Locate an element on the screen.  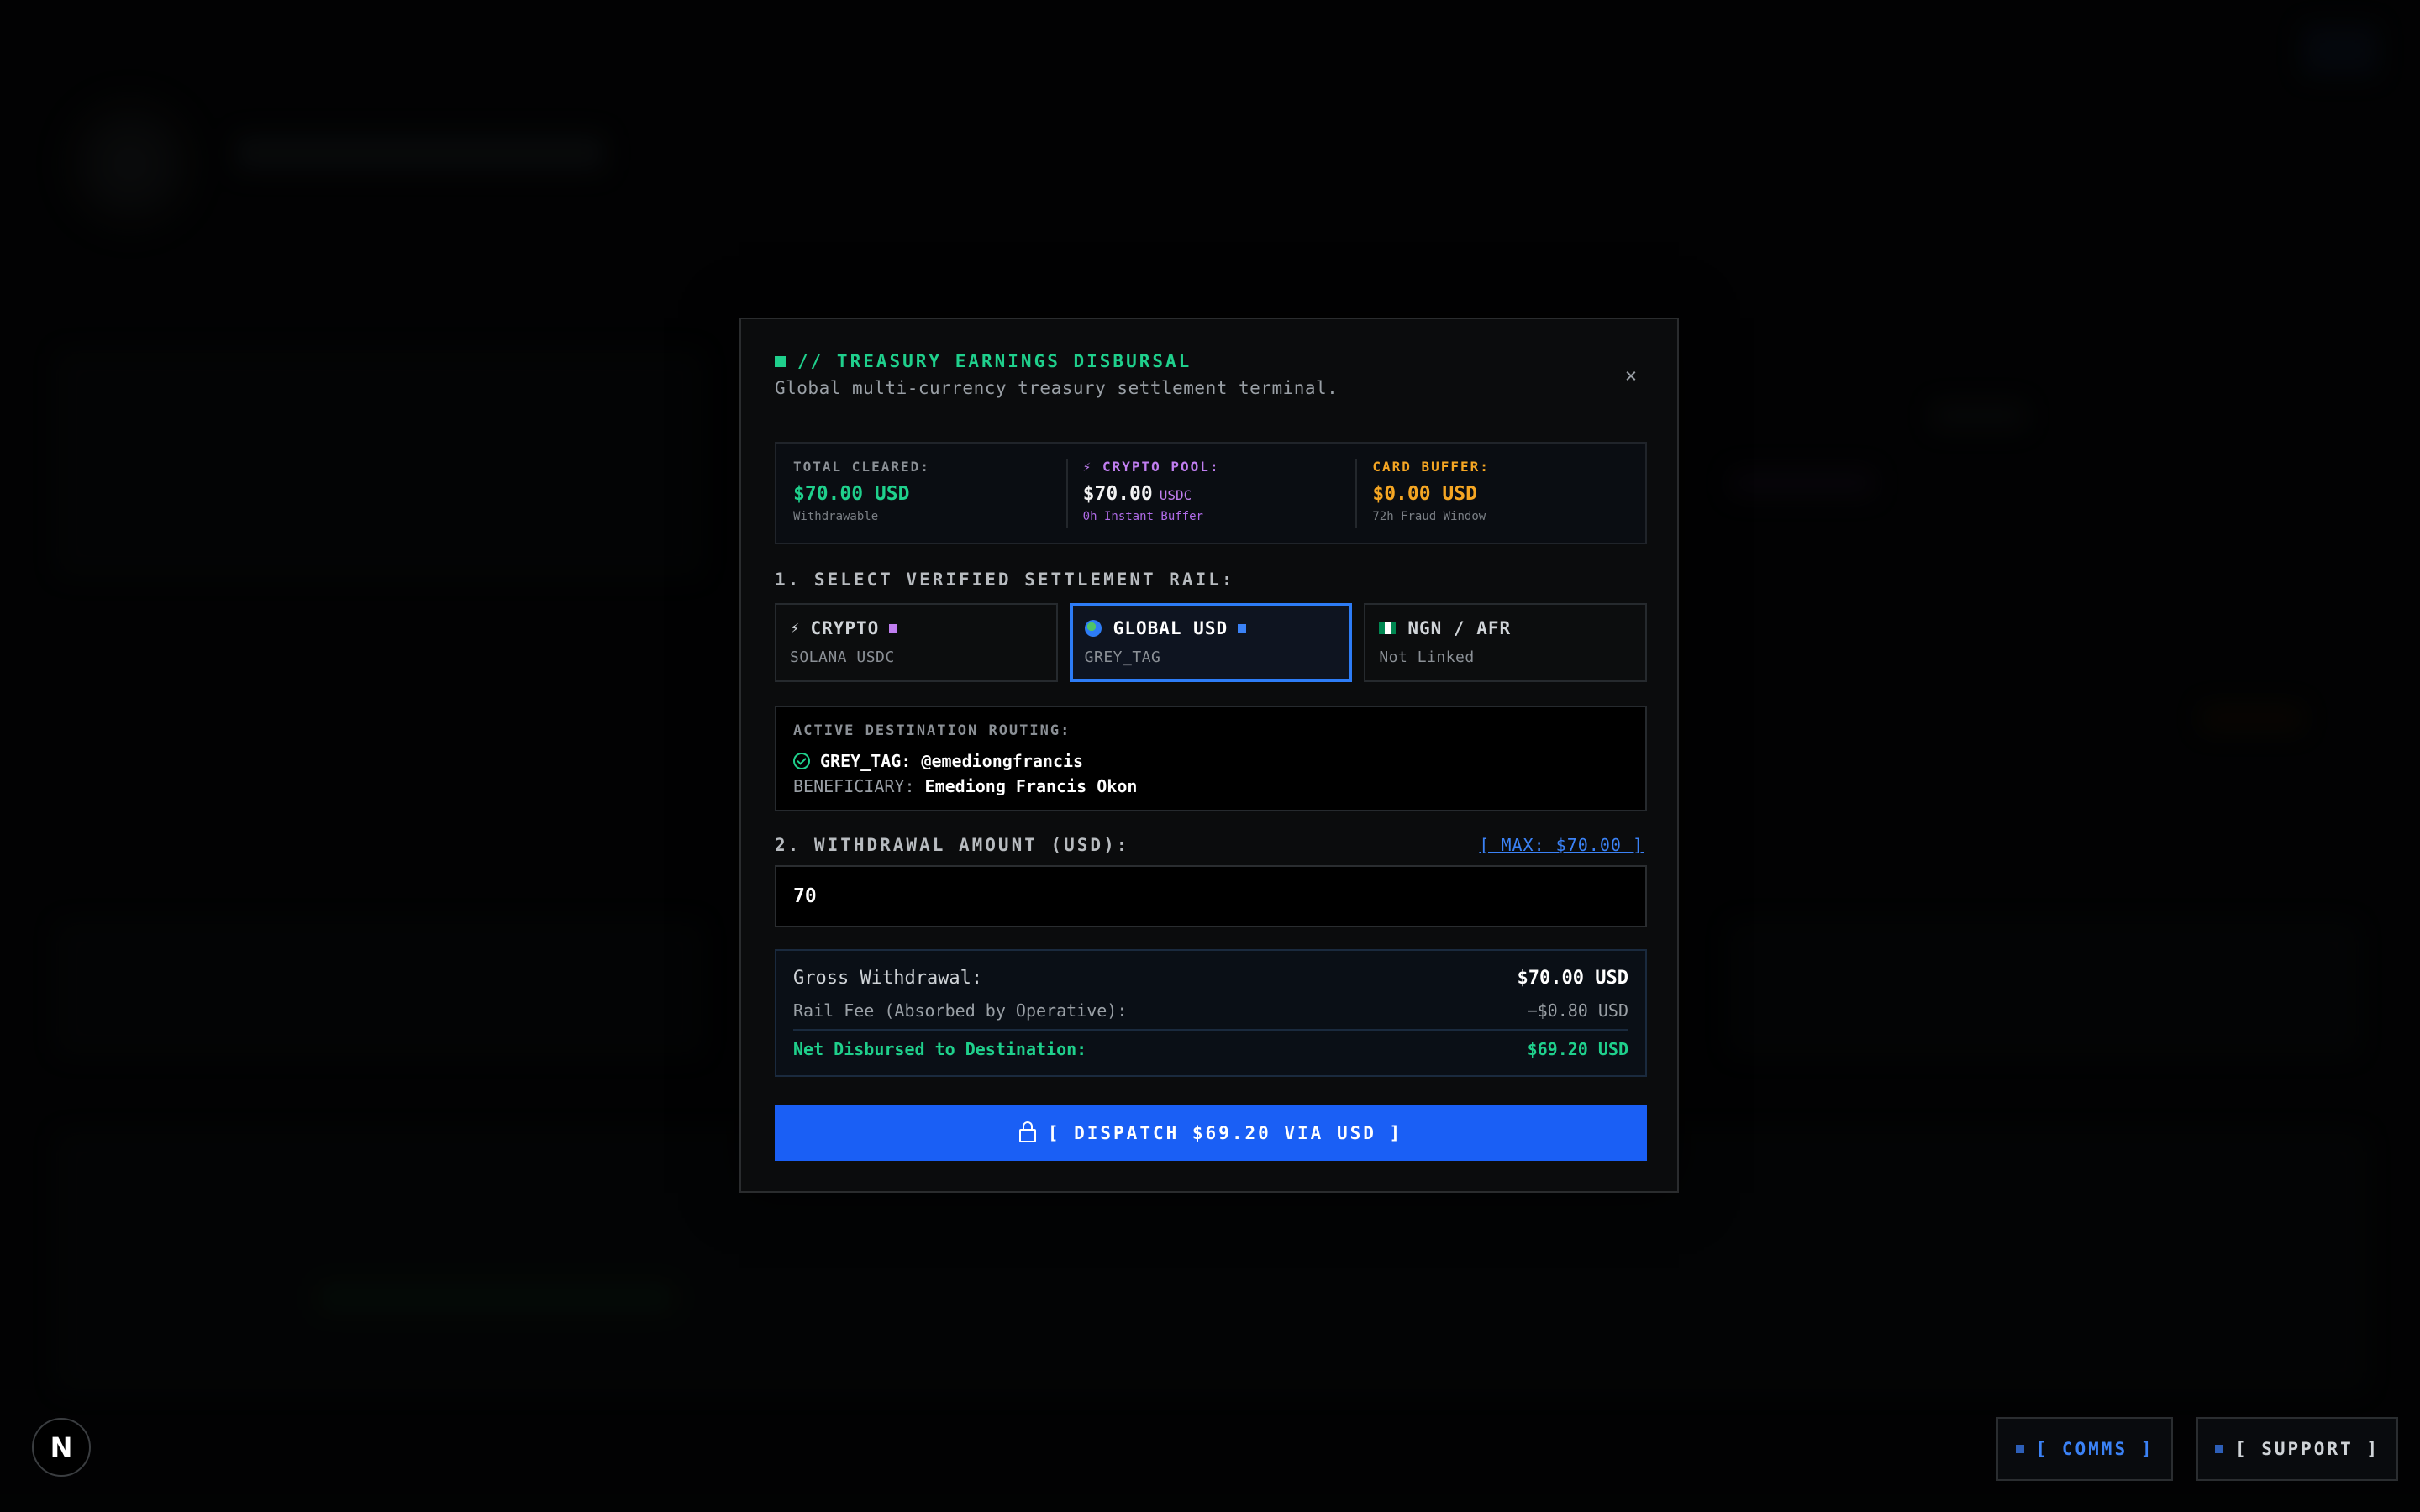
comms-label: [ COMMS ] is located at coordinates (2094, 1449).